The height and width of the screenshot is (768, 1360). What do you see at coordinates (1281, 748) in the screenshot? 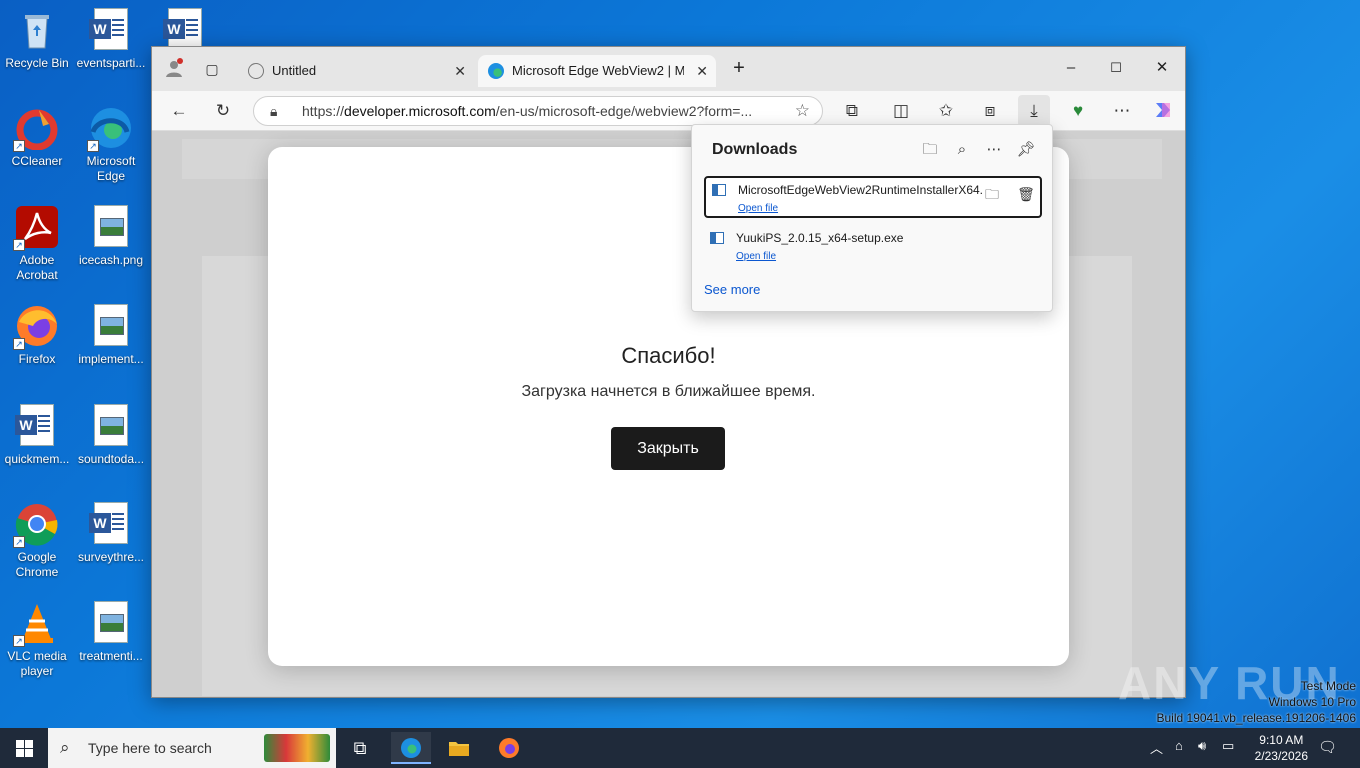
I see `taskbar-clock: 9:10 AM 2/23/2026` at bounding box center [1281, 748].